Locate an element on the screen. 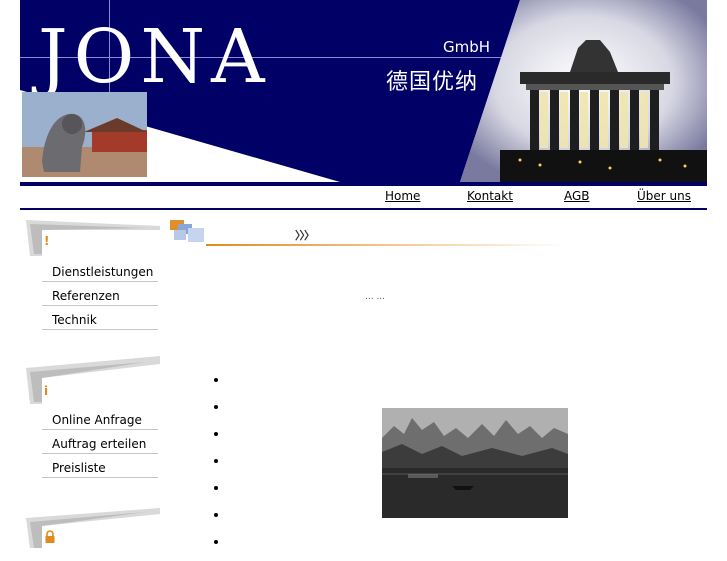 This screenshot has width=727, height=561. nav-kontakt: Kontakt is located at coordinates (490, 196).